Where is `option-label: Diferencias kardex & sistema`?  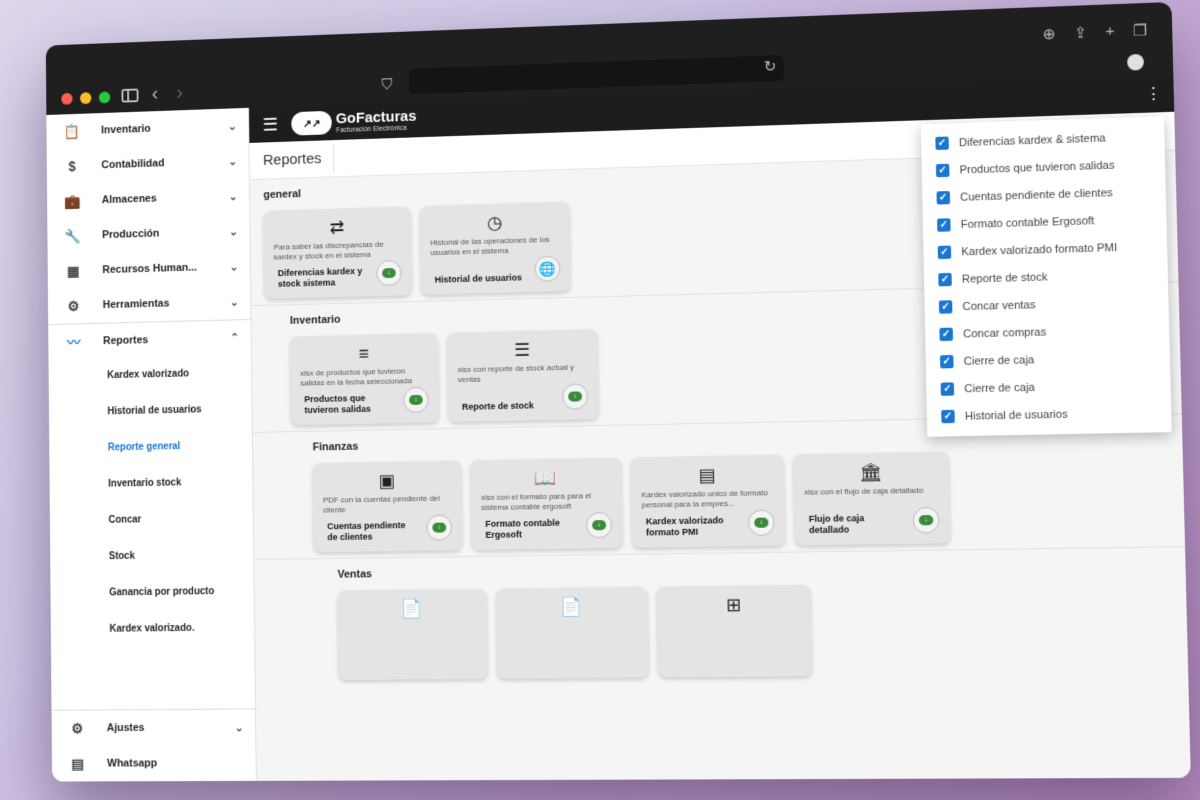
option-label: Diferencias kardex & sistema is located at coordinates (1032, 140).